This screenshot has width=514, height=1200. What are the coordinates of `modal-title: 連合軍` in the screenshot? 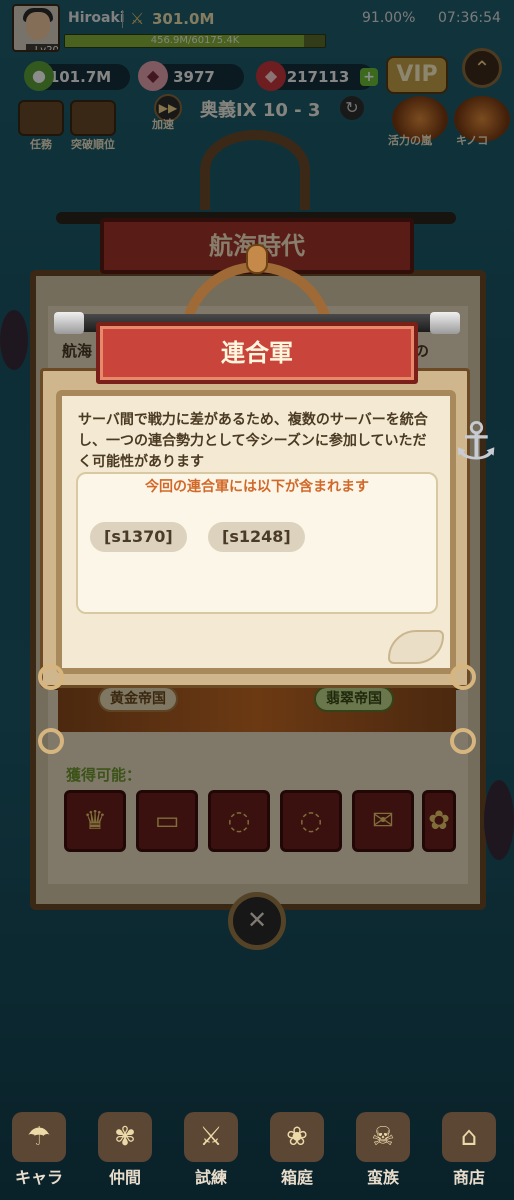 It's located at (257, 353).